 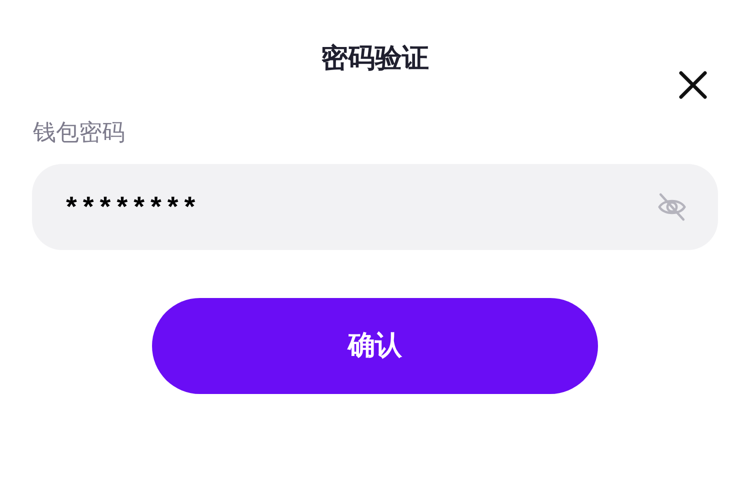 I want to click on confirm-button: 确认, so click(x=375, y=346).